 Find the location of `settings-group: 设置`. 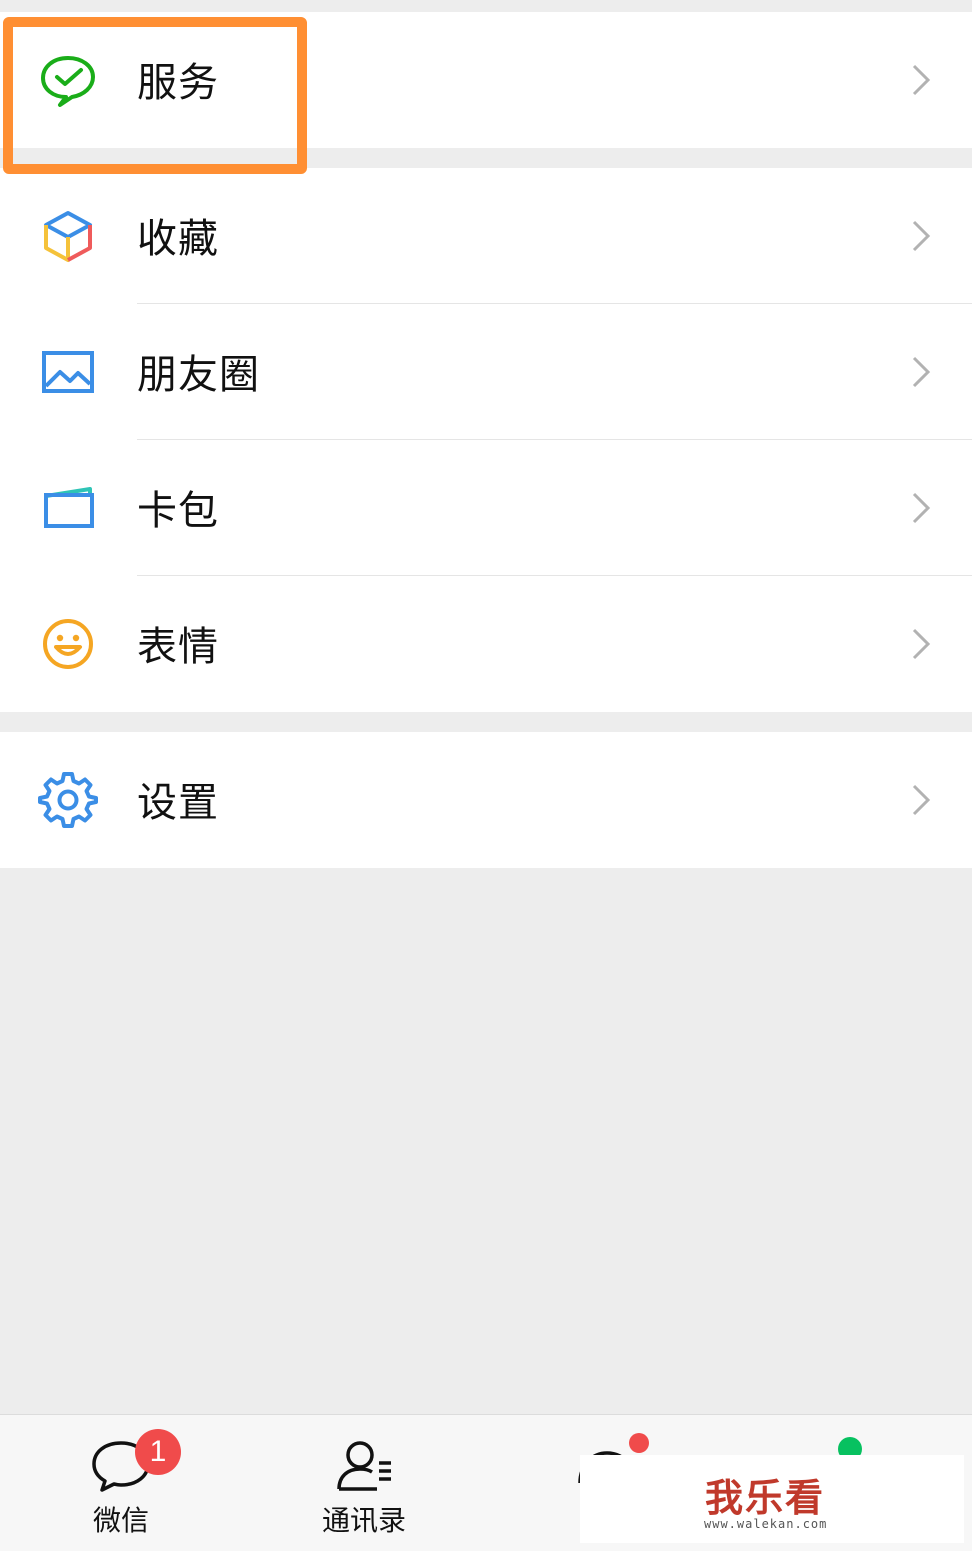

settings-group: 设置 is located at coordinates (486, 800).